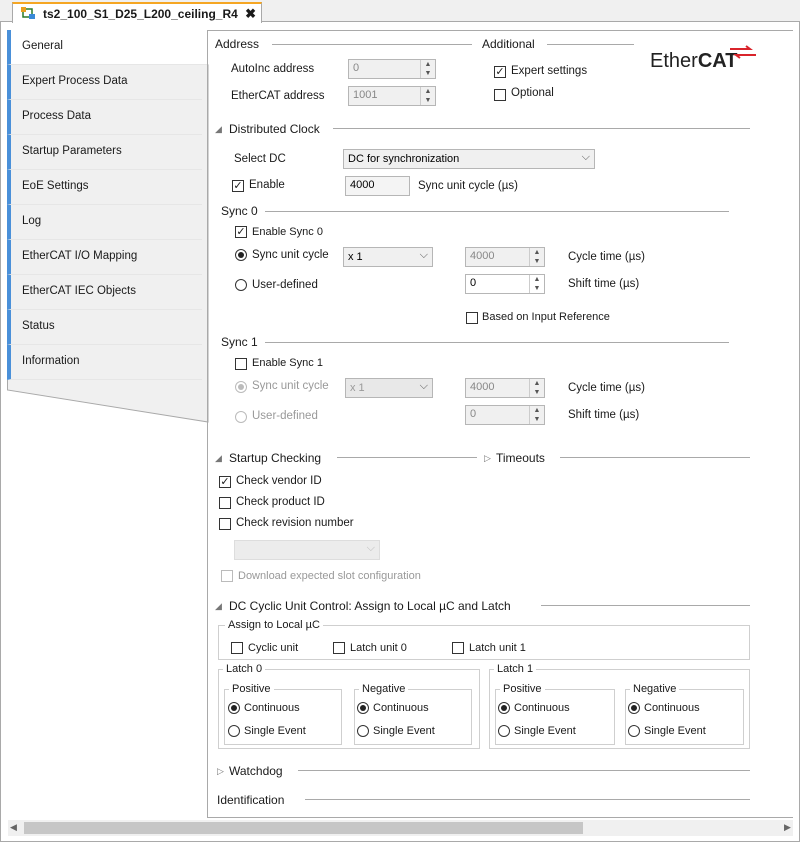 The width and height of the screenshot is (800, 842). Describe the element at coordinates (303, 828) in the screenshot. I see `scrollbar-thumb` at that location.